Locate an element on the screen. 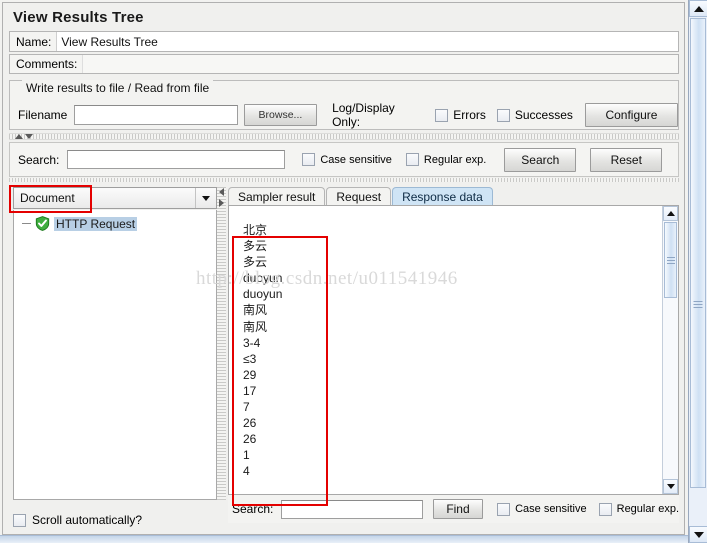 The image size is (707, 543). successes-checkbox-label: Successes is located at coordinates (543, 115).